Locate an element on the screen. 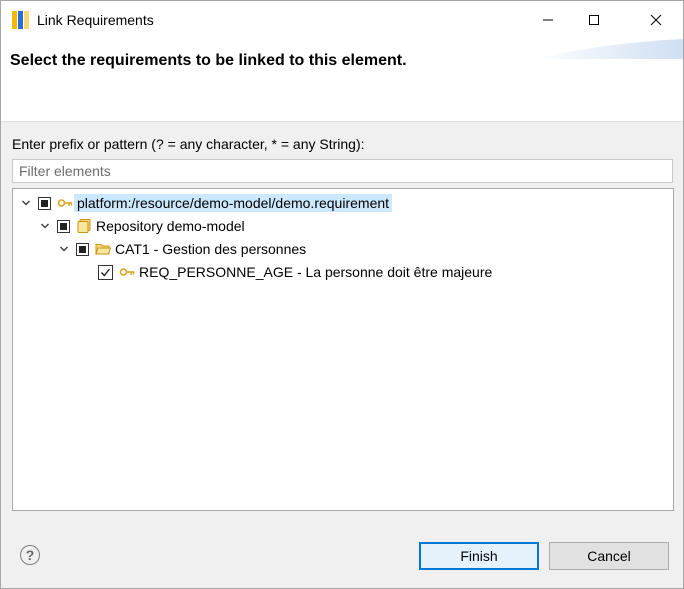  finish-button: Finish is located at coordinates (479, 556).